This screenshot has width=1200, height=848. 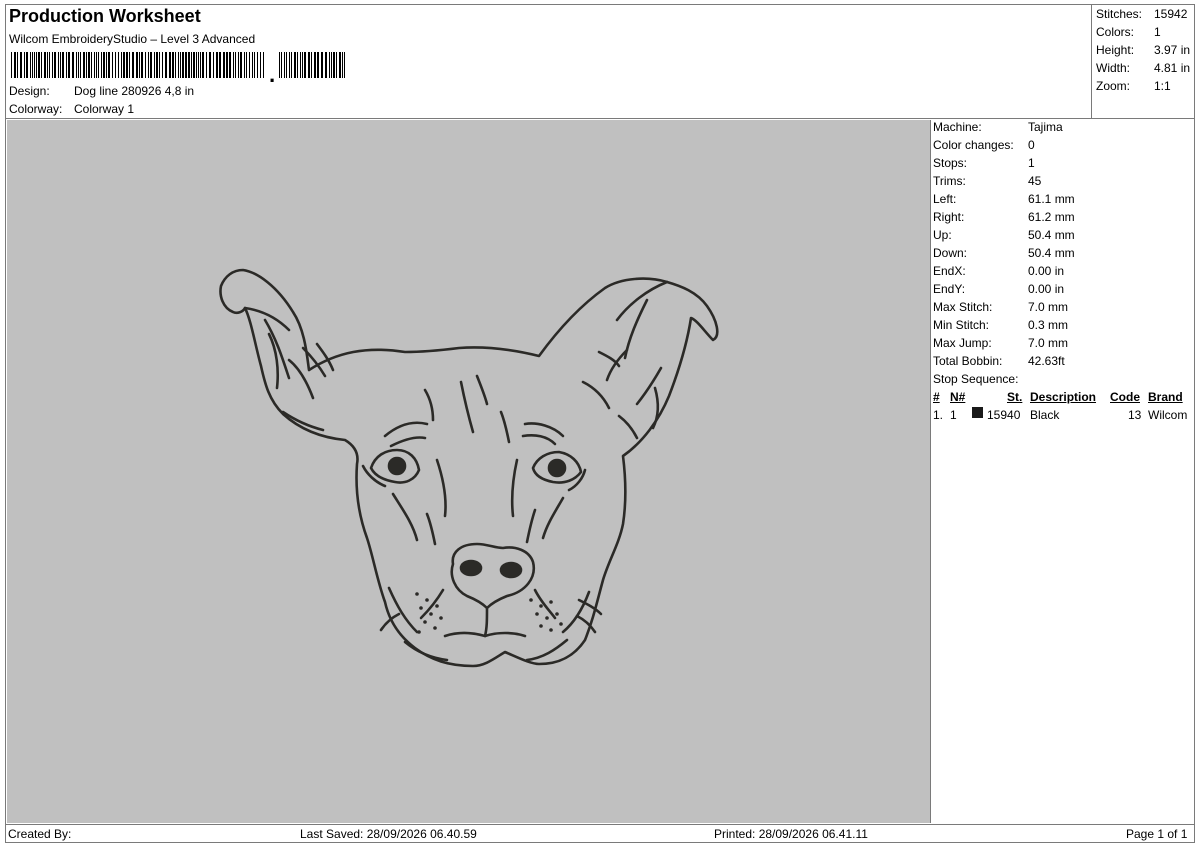 What do you see at coordinates (984, 163) in the screenshot?
I see `detail-stops: Stops: 1` at bounding box center [984, 163].